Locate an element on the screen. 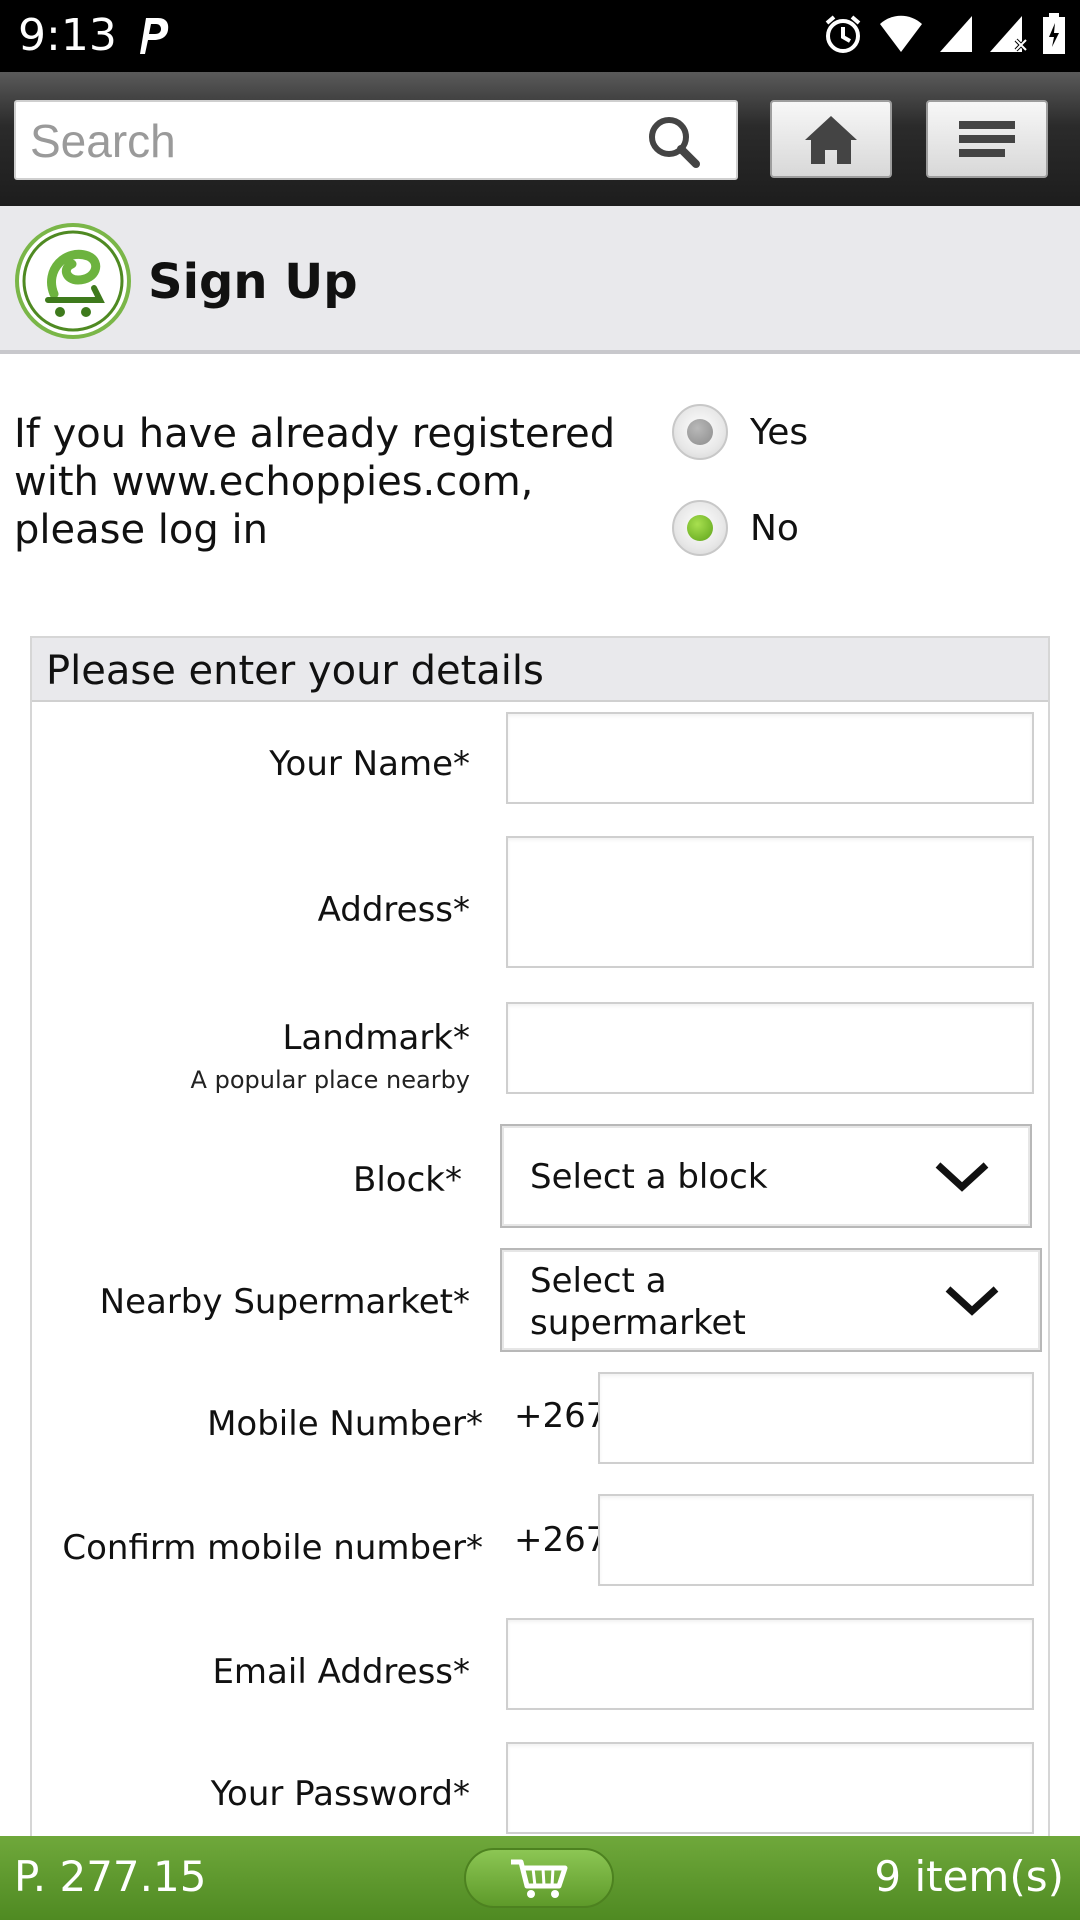 Image resolution: width=1080 pixels, height=1920 pixels. radio-no: No is located at coordinates (735, 528).